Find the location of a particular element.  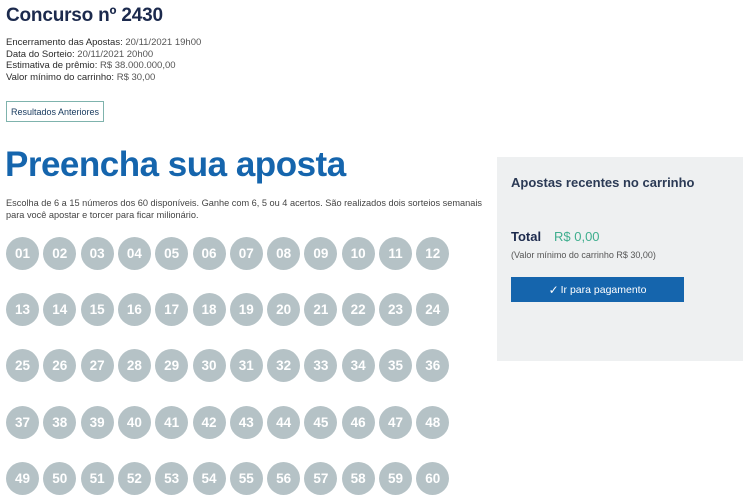

number-ball: 01 is located at coordinates (22, 253).